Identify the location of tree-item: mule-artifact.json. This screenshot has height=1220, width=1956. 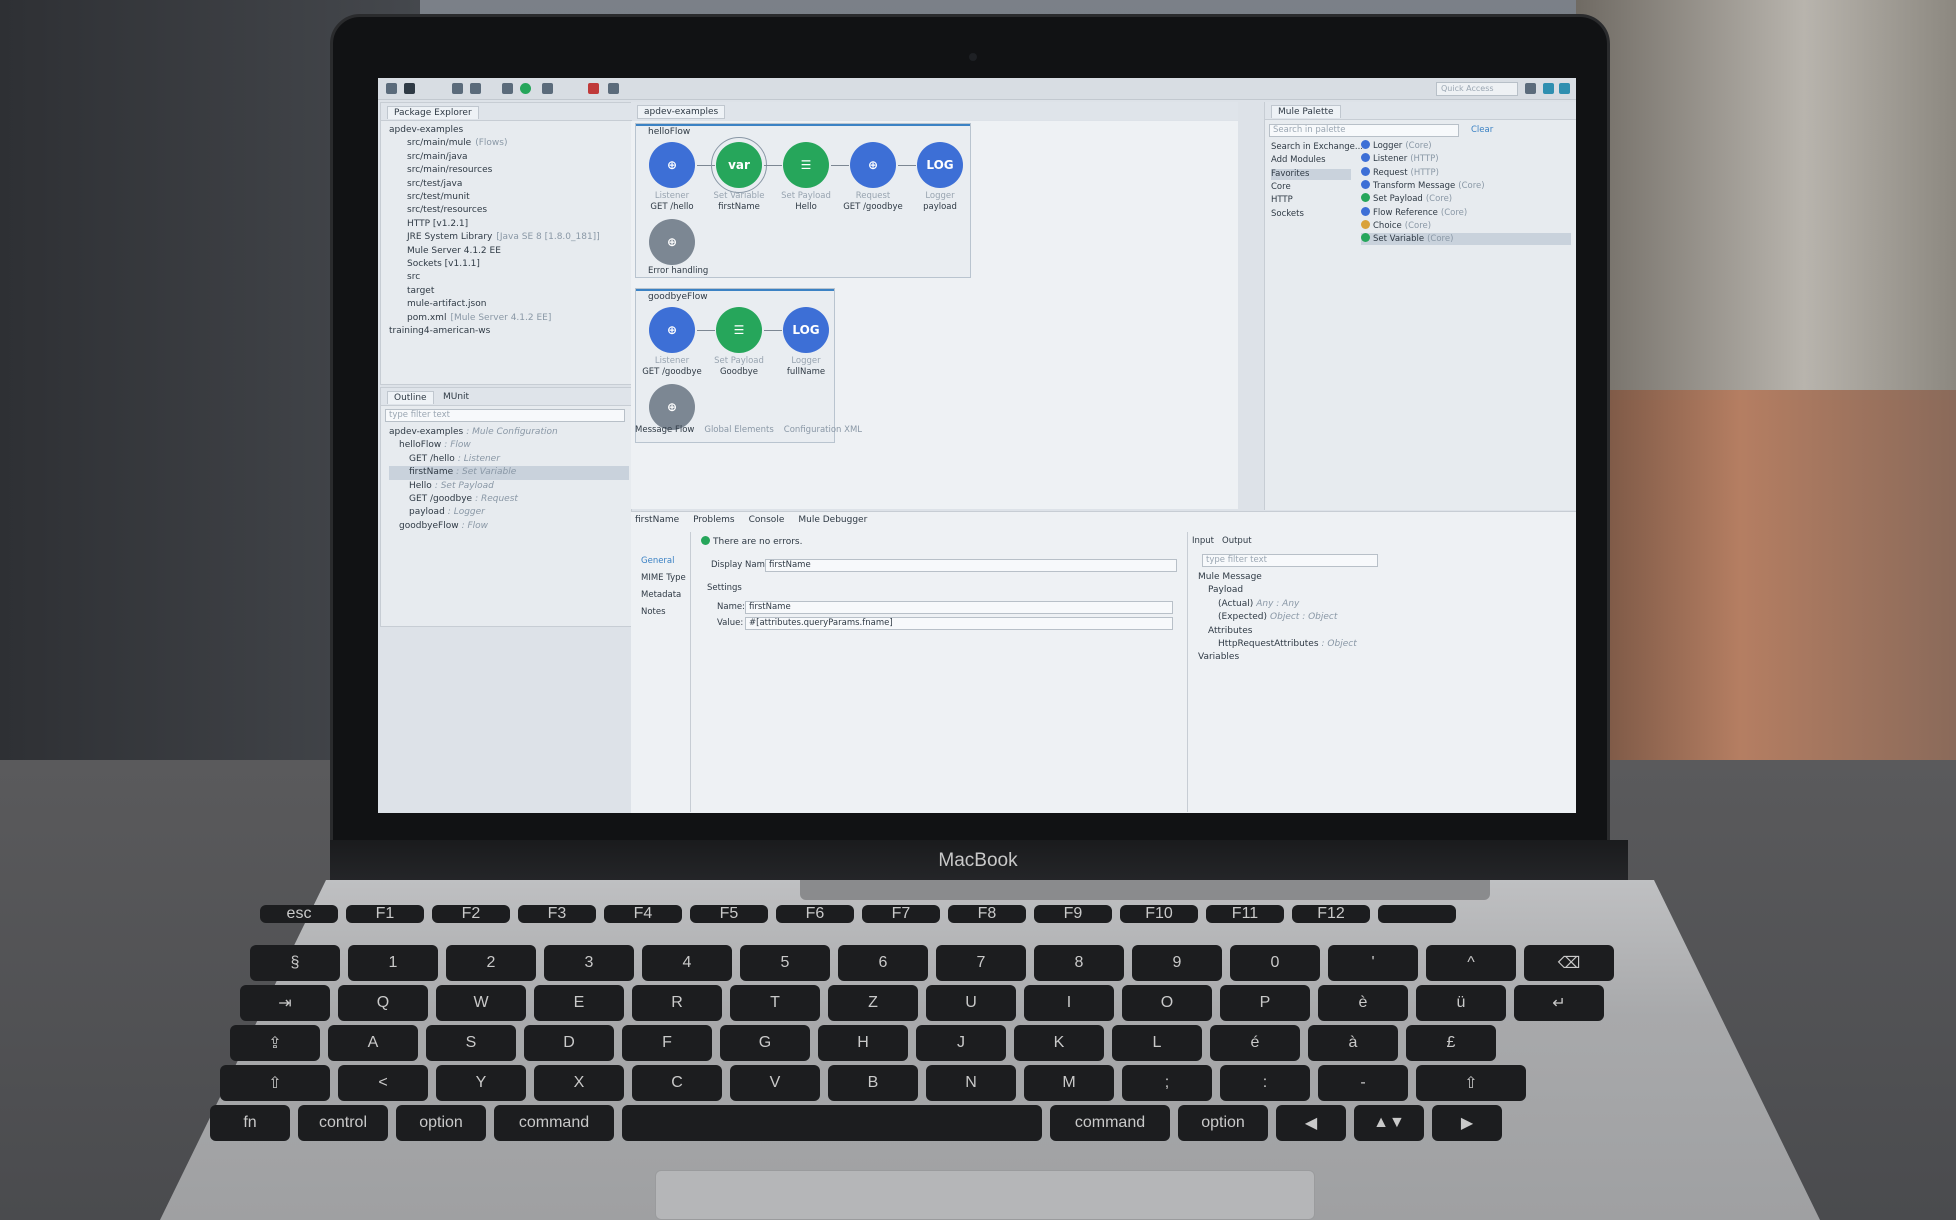
(494, 304).